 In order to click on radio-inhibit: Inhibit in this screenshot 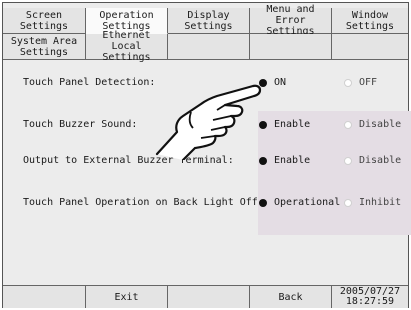, I will do `click(372, 202)`.